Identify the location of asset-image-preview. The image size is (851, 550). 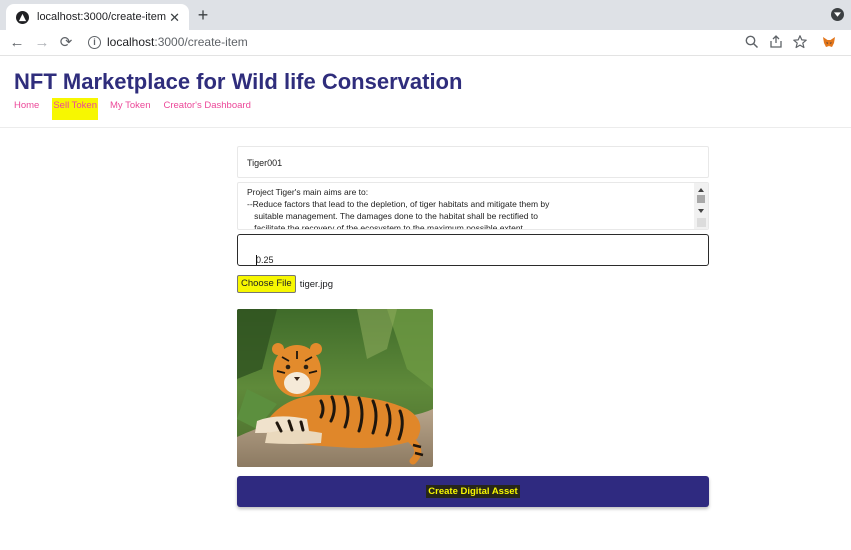
(335, 388).